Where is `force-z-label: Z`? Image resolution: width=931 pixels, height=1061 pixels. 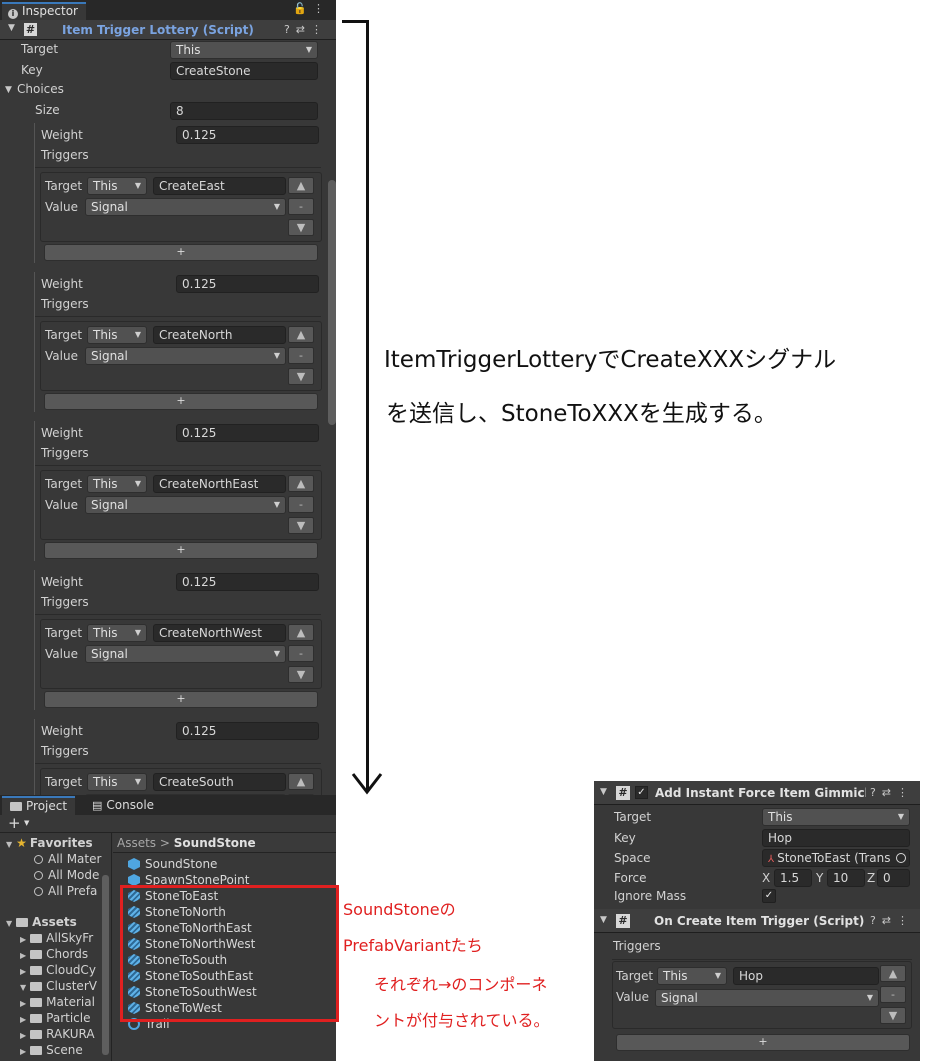
force-z-label: Z is located at coordinates (871, 878).